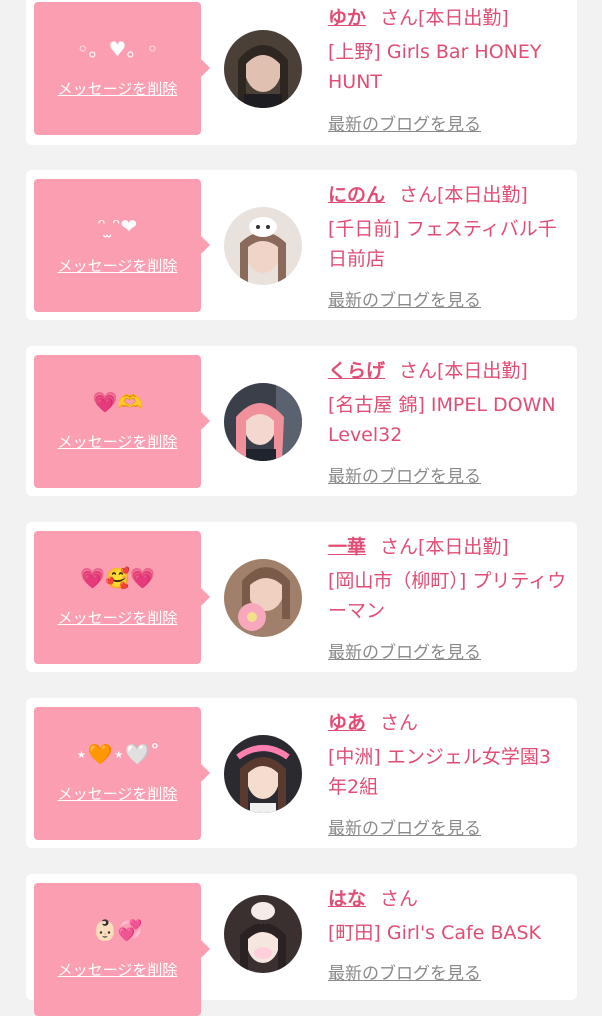  What do you see at coordinates (435, 67) in the screenshot?
I see `shop-name: [上野] Girls Bar HONEY HUNT` at bounding box center [435, 67].